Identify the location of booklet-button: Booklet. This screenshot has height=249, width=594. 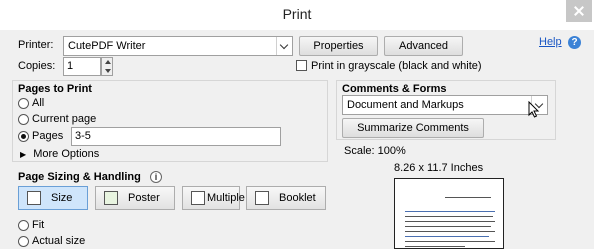
(286, 198).